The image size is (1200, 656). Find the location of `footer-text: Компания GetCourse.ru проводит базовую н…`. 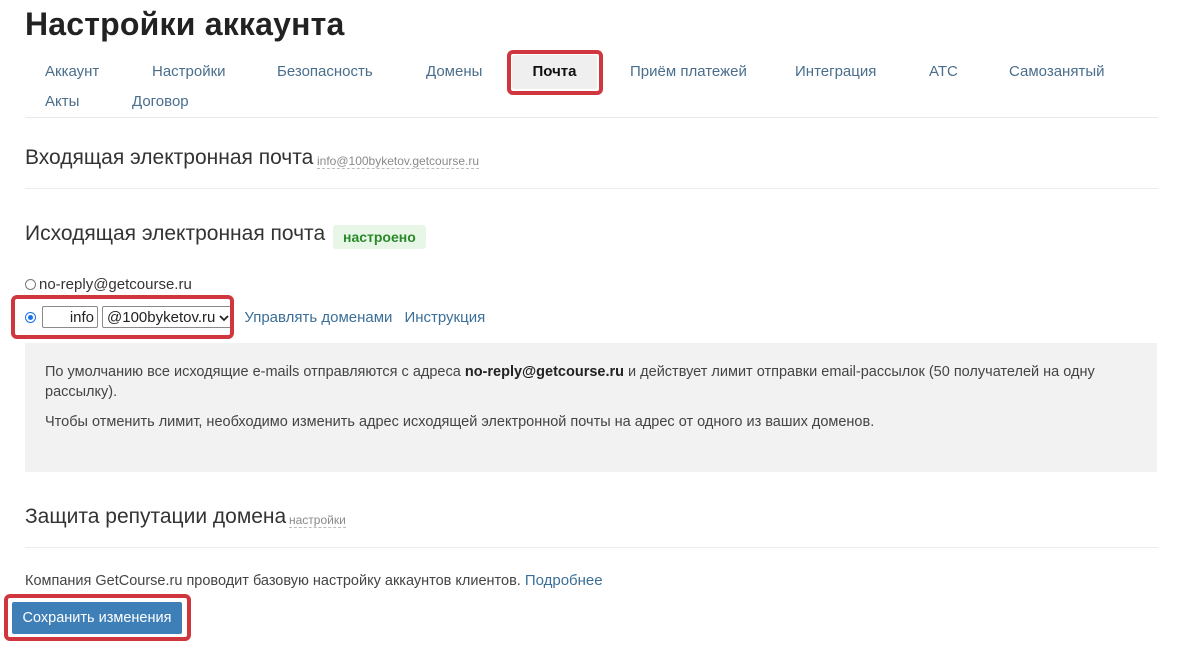

footer-text: Компания GetCourse.ru проводит базовую н… is located at coordinates (314, 580).